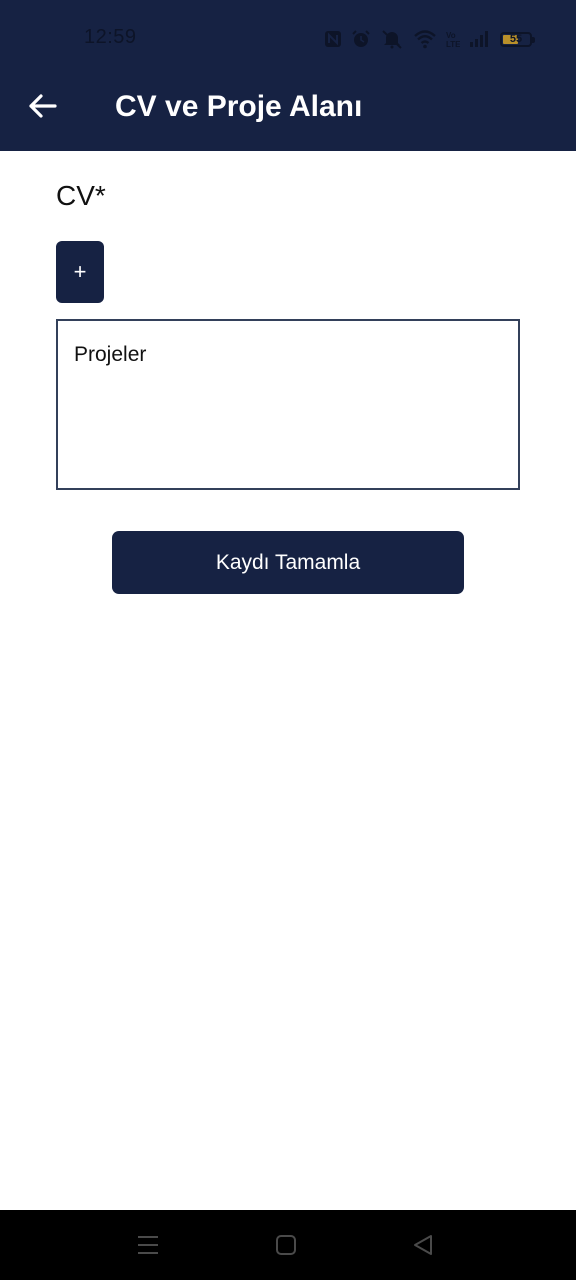 The width and height of the screenshot is (576, 1280). What do you see at coordinates (425, 39) in the screenshot?
I see `wifi-icon` at bounding box center [425, 39].